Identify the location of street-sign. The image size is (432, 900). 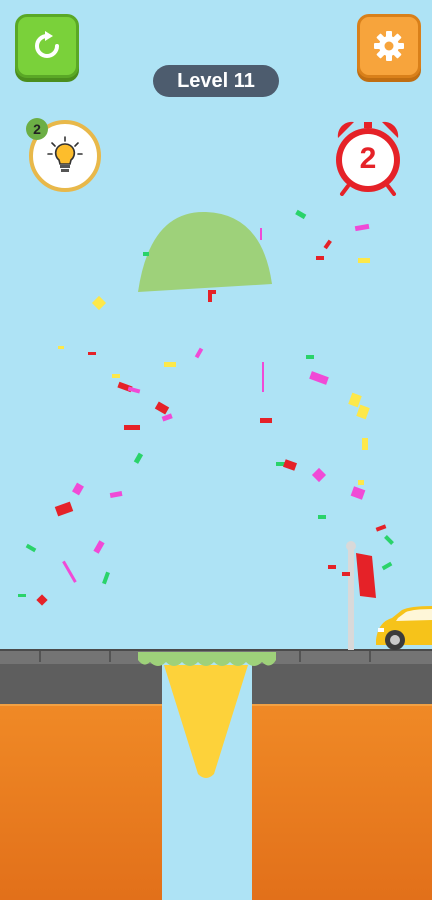
(361, 595).